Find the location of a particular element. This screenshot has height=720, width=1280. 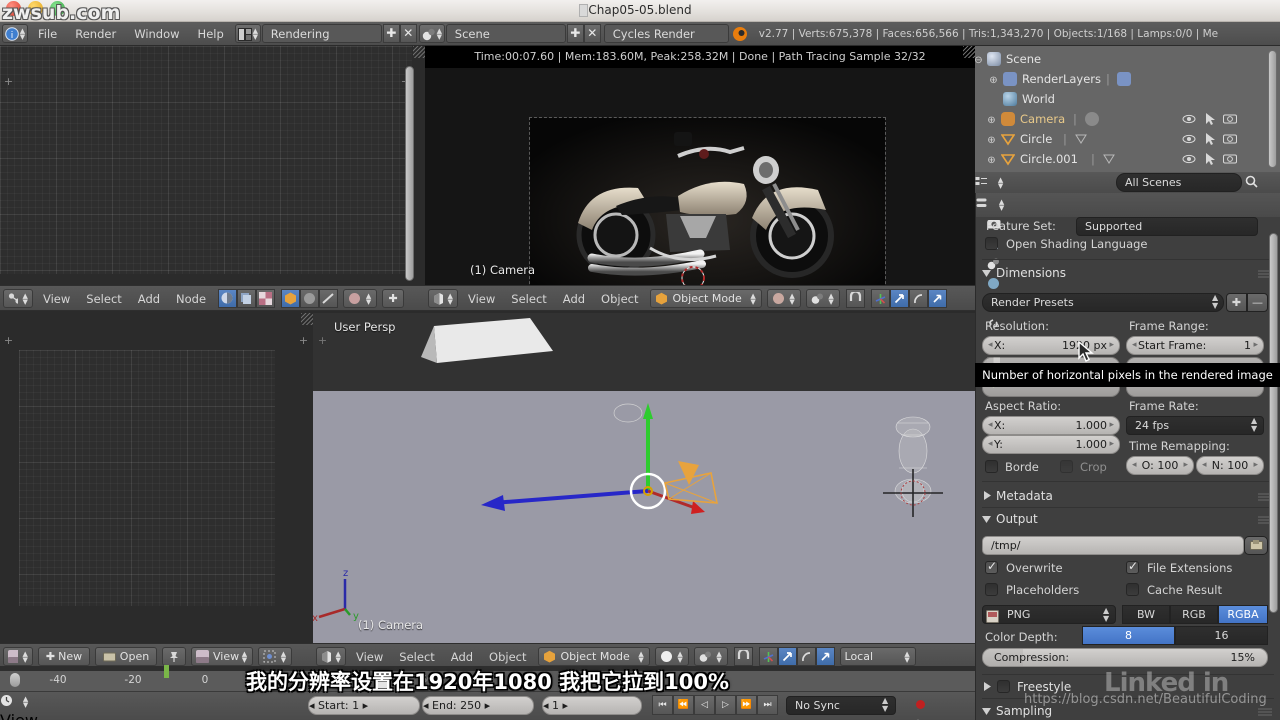

delete-layout-icon: ✕ is located at coordinates (408, 33).